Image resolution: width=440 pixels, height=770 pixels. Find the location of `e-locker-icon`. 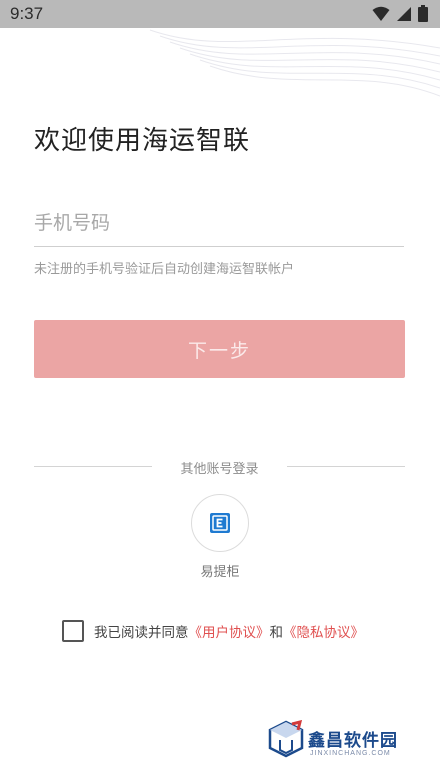

e-locker-icon is located at coordinates (220, 523).